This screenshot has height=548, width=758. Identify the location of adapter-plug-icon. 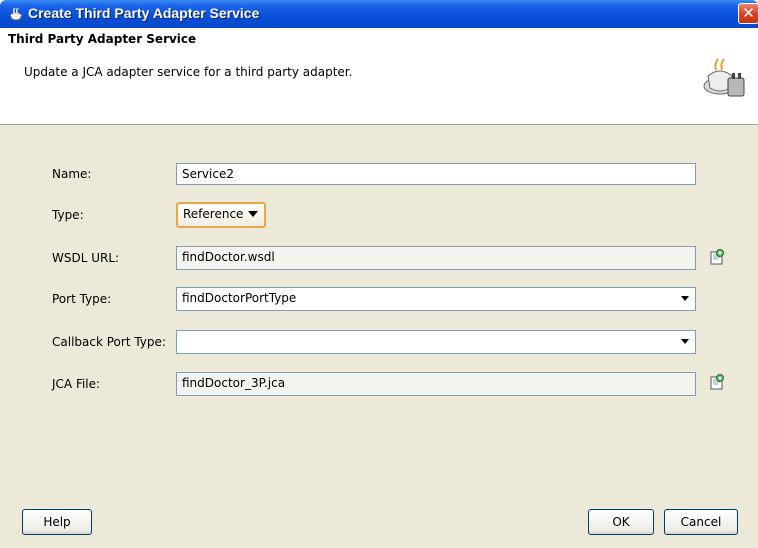
(724, 77).